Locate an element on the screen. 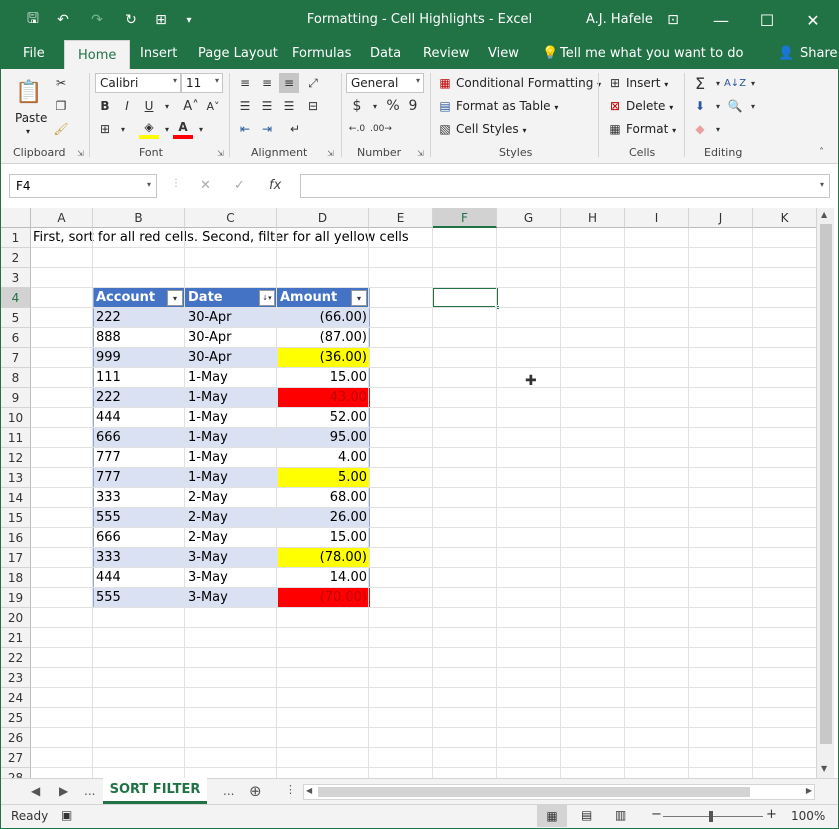 The image size is (839, 829). table-row: 444 3-May 14.00 is located at coordinates (231, 578).